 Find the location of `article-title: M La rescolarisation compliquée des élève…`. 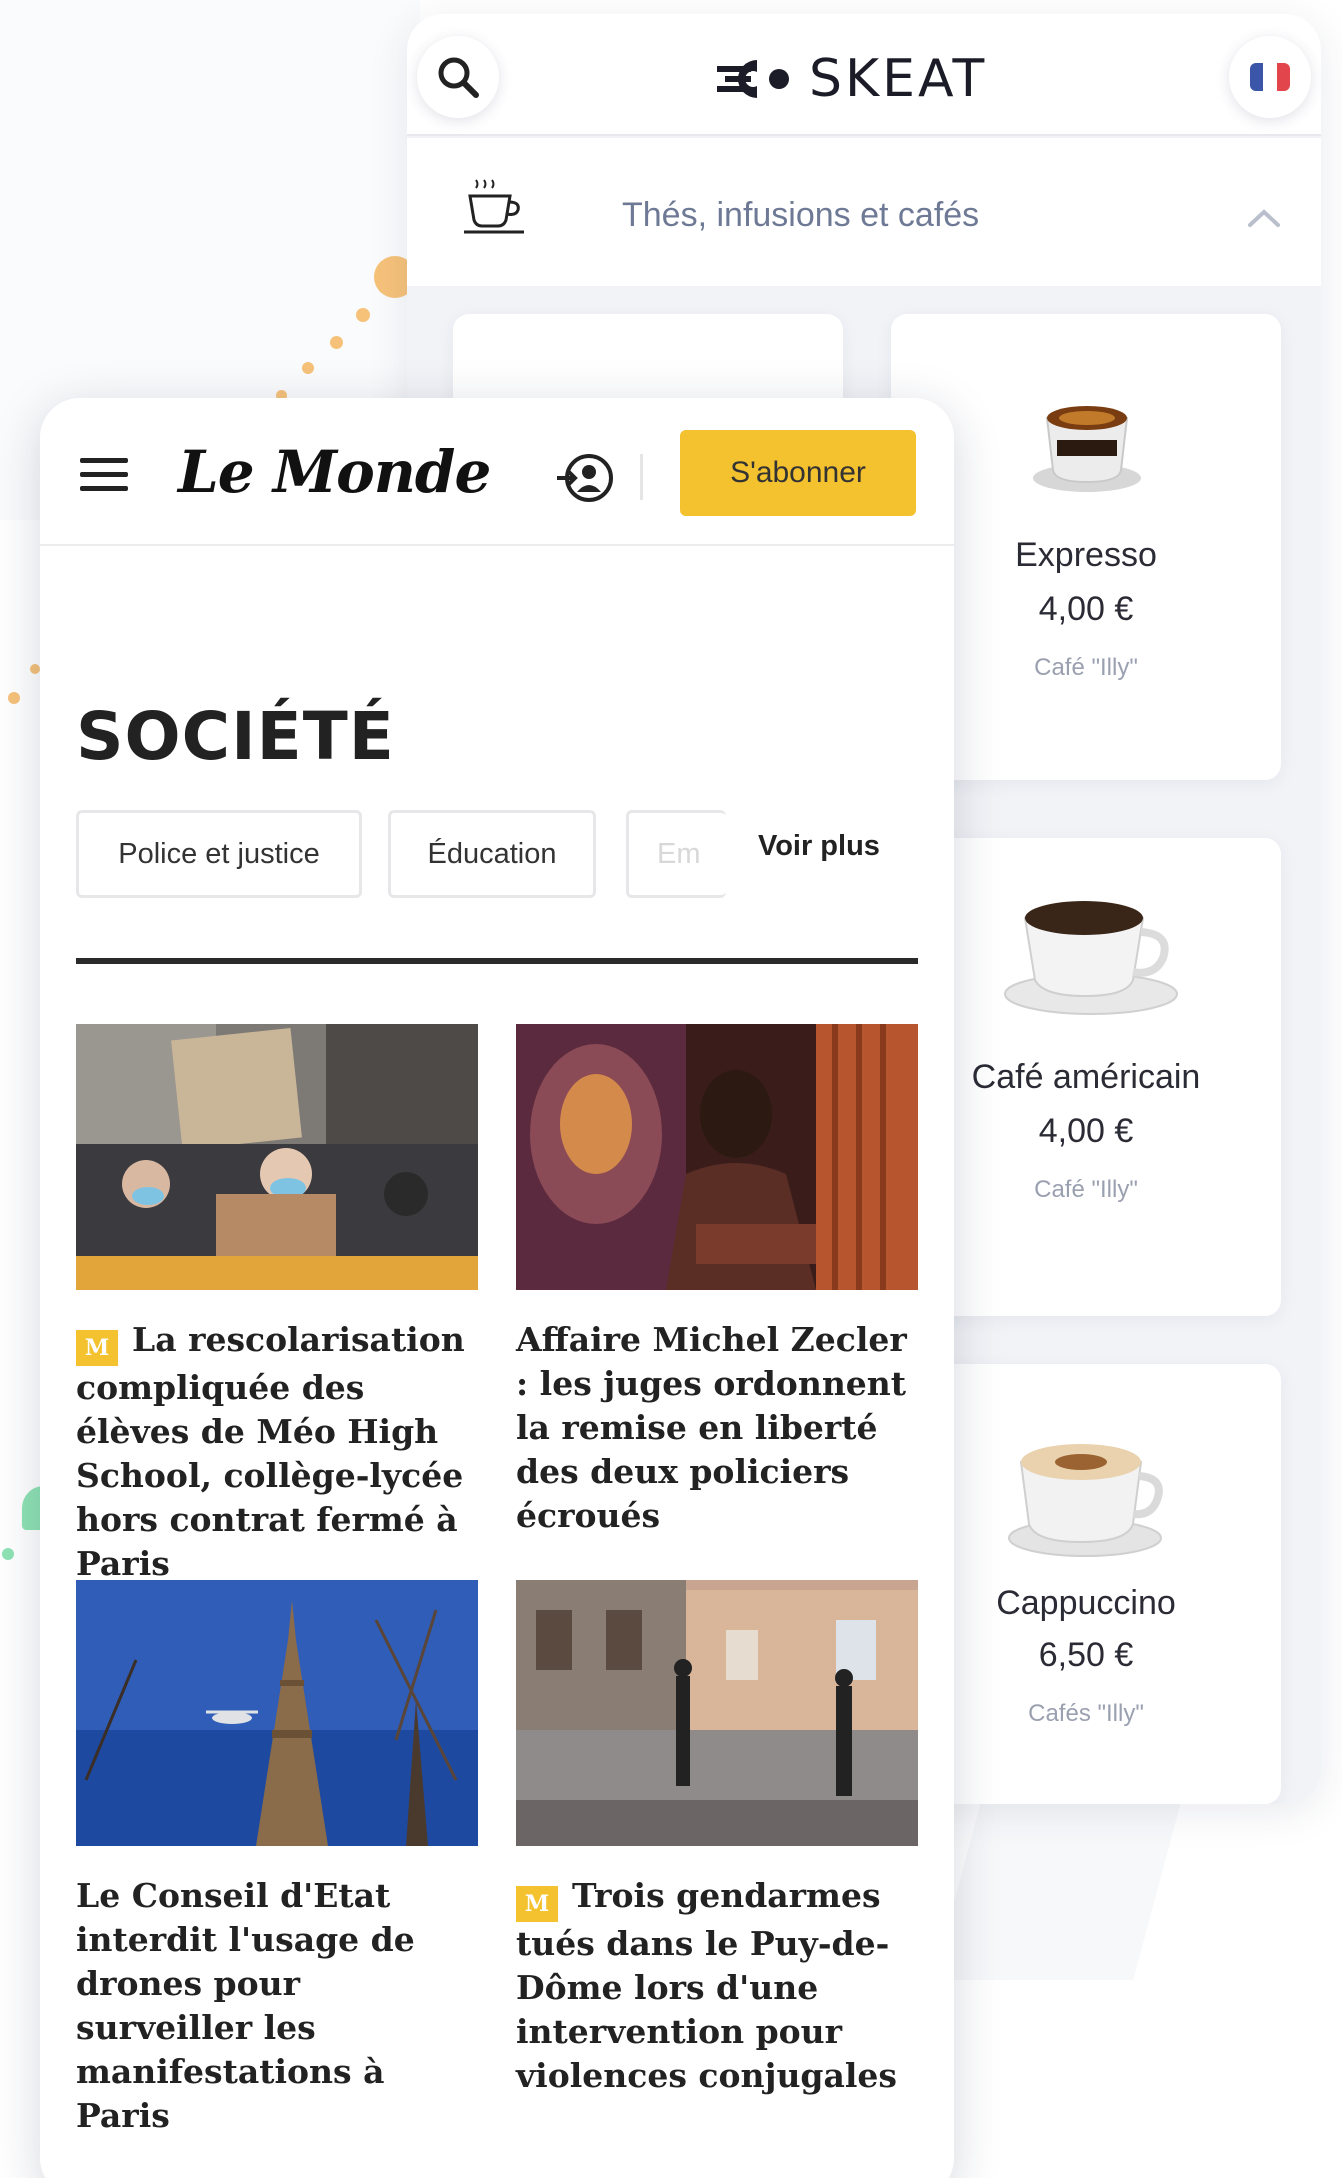

article-title: M La rescolarisation compliquée des élève… is located at coordinates (281, 1452).